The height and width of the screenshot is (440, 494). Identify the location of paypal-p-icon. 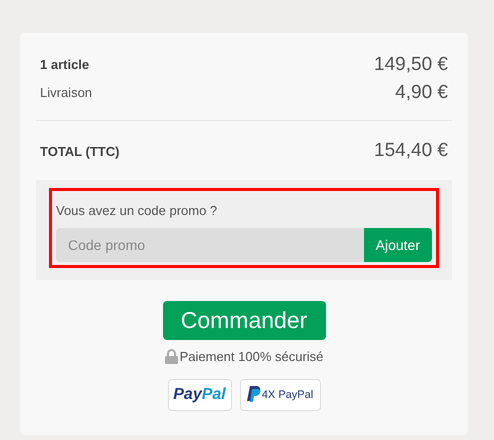
(253, 395).